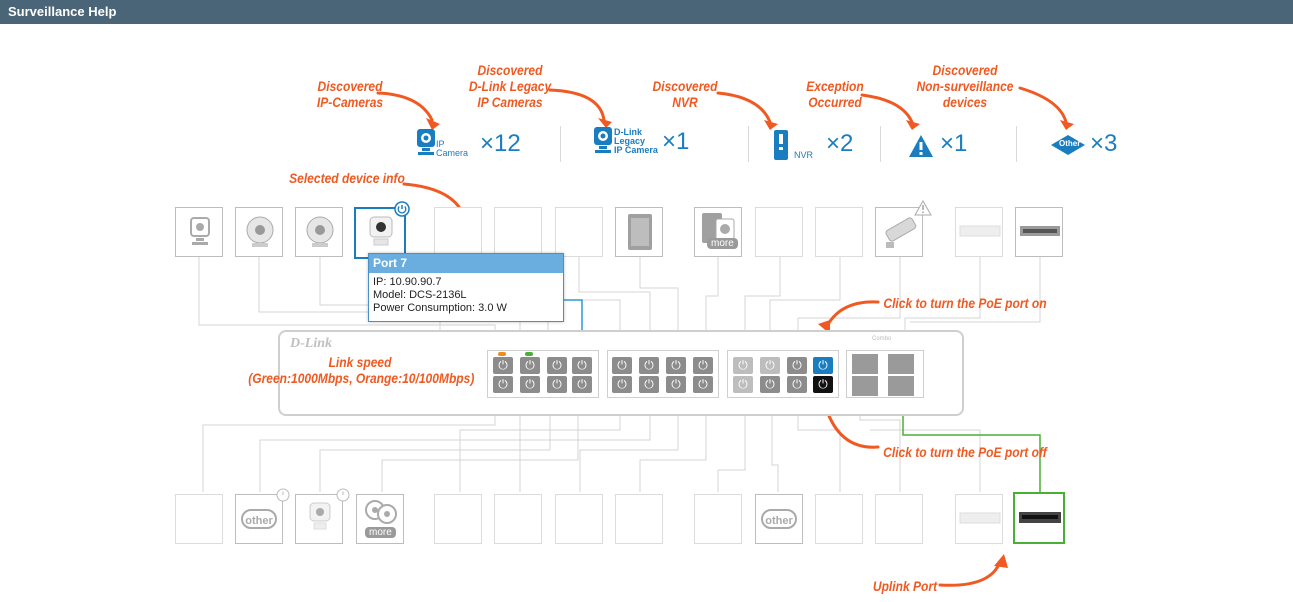  Describe the element at coordinates (1039, 232) in the screenshot. I see `device-slot-switch` at that location.